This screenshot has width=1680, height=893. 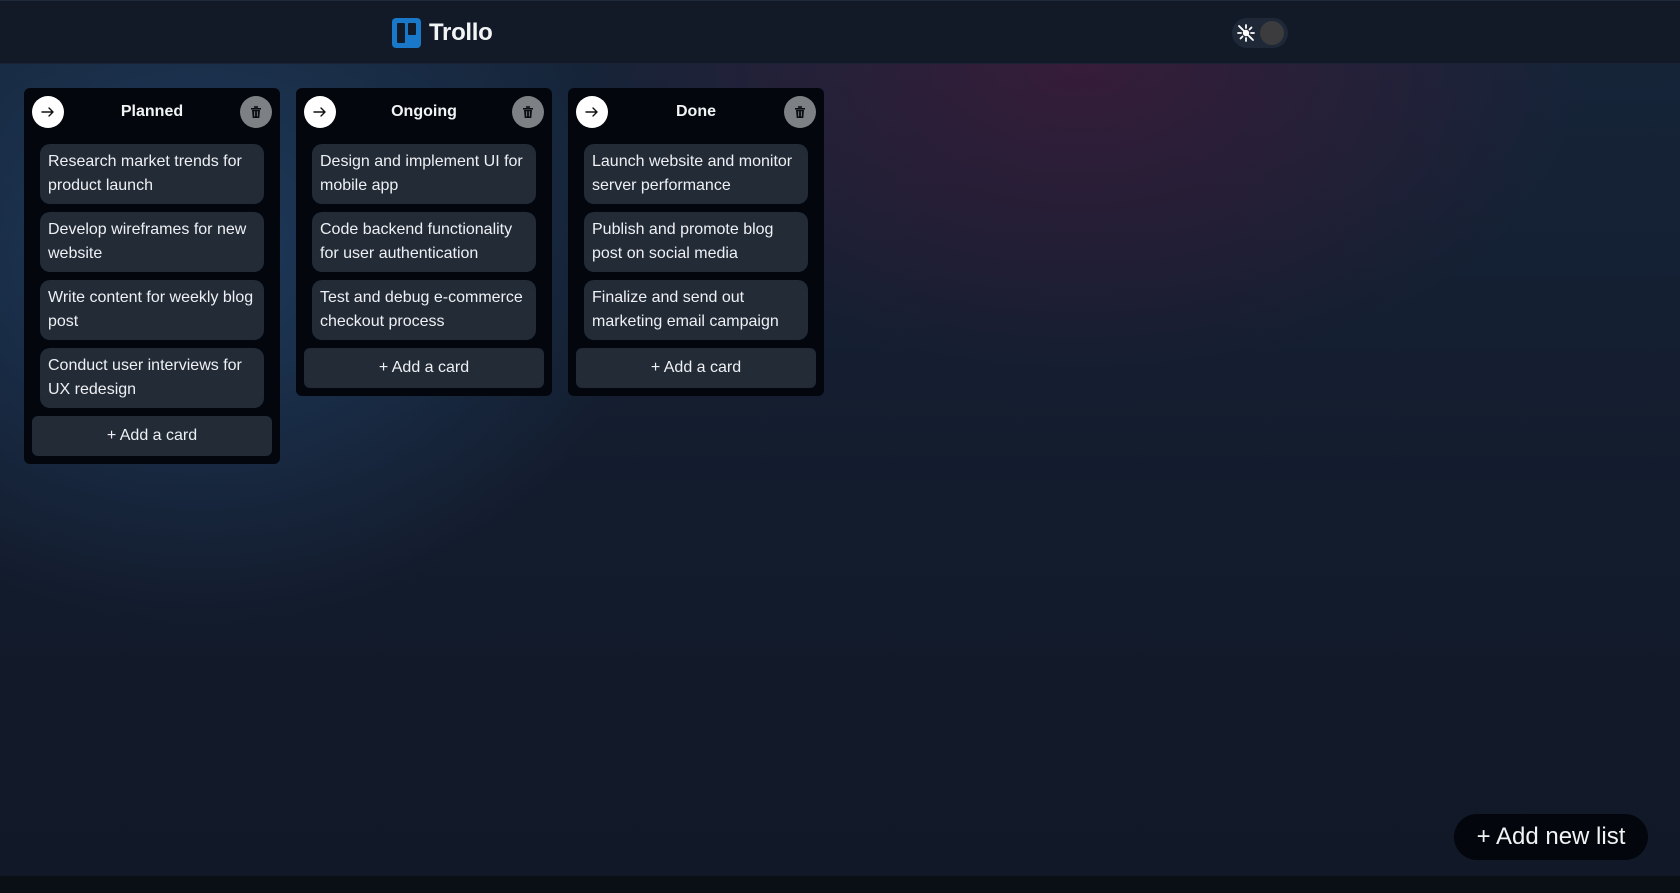 I want to click on card: Design and implement UI for mobile app, so click(x=424, y=174).